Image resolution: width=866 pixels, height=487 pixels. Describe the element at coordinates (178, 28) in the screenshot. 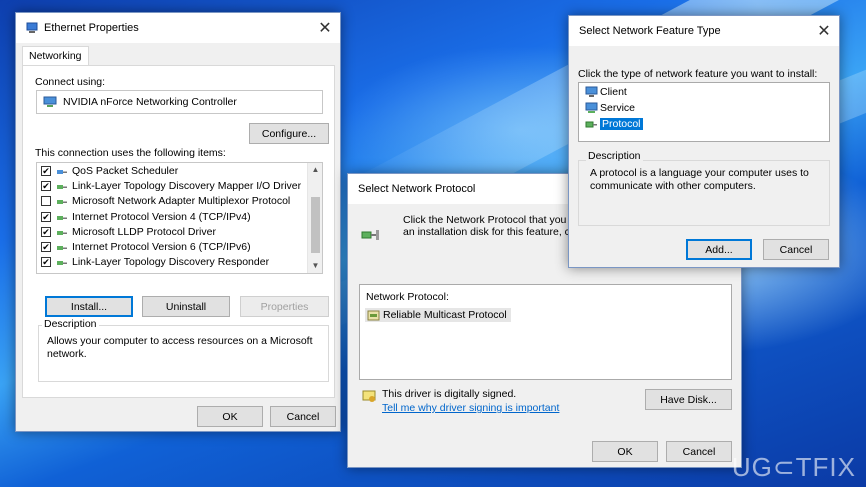

I see `titlebar: Ethernet Properties ✕` at that location.